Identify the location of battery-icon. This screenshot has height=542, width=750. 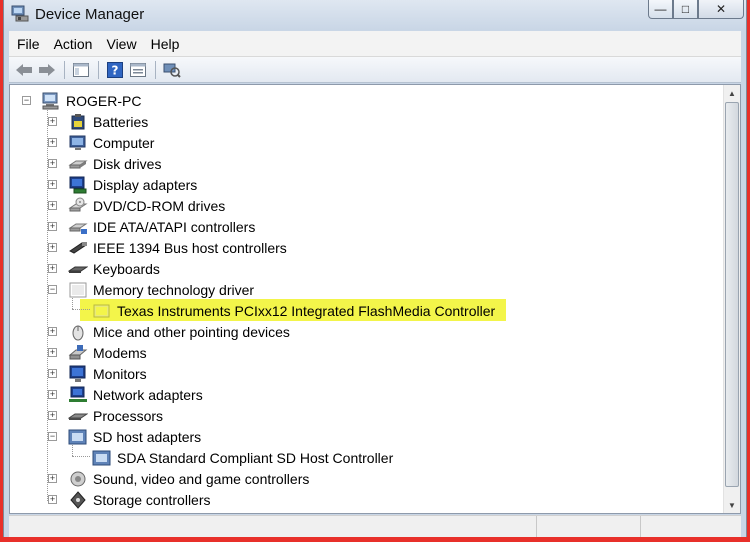
(78, 122).